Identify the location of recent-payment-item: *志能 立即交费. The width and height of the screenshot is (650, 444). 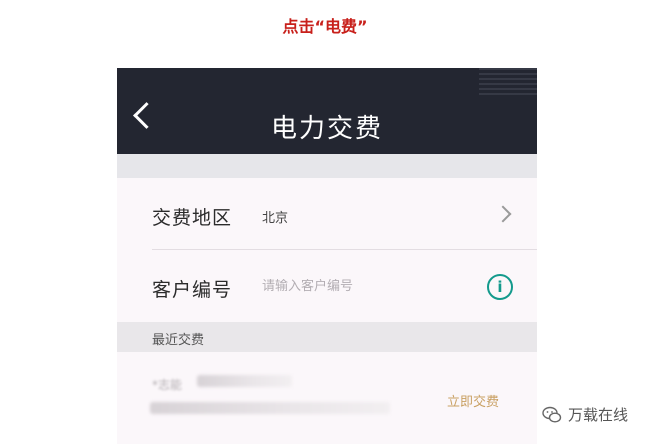
(327, 398).